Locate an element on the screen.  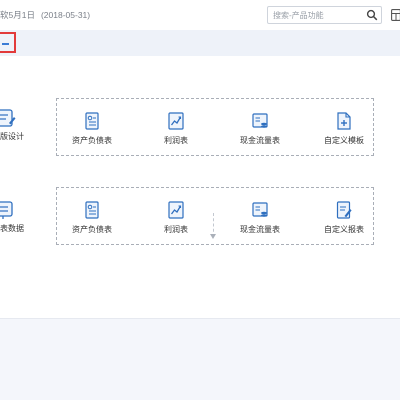
report-balance-sheet: 资产负债表 is located at coordinates (92, 217).